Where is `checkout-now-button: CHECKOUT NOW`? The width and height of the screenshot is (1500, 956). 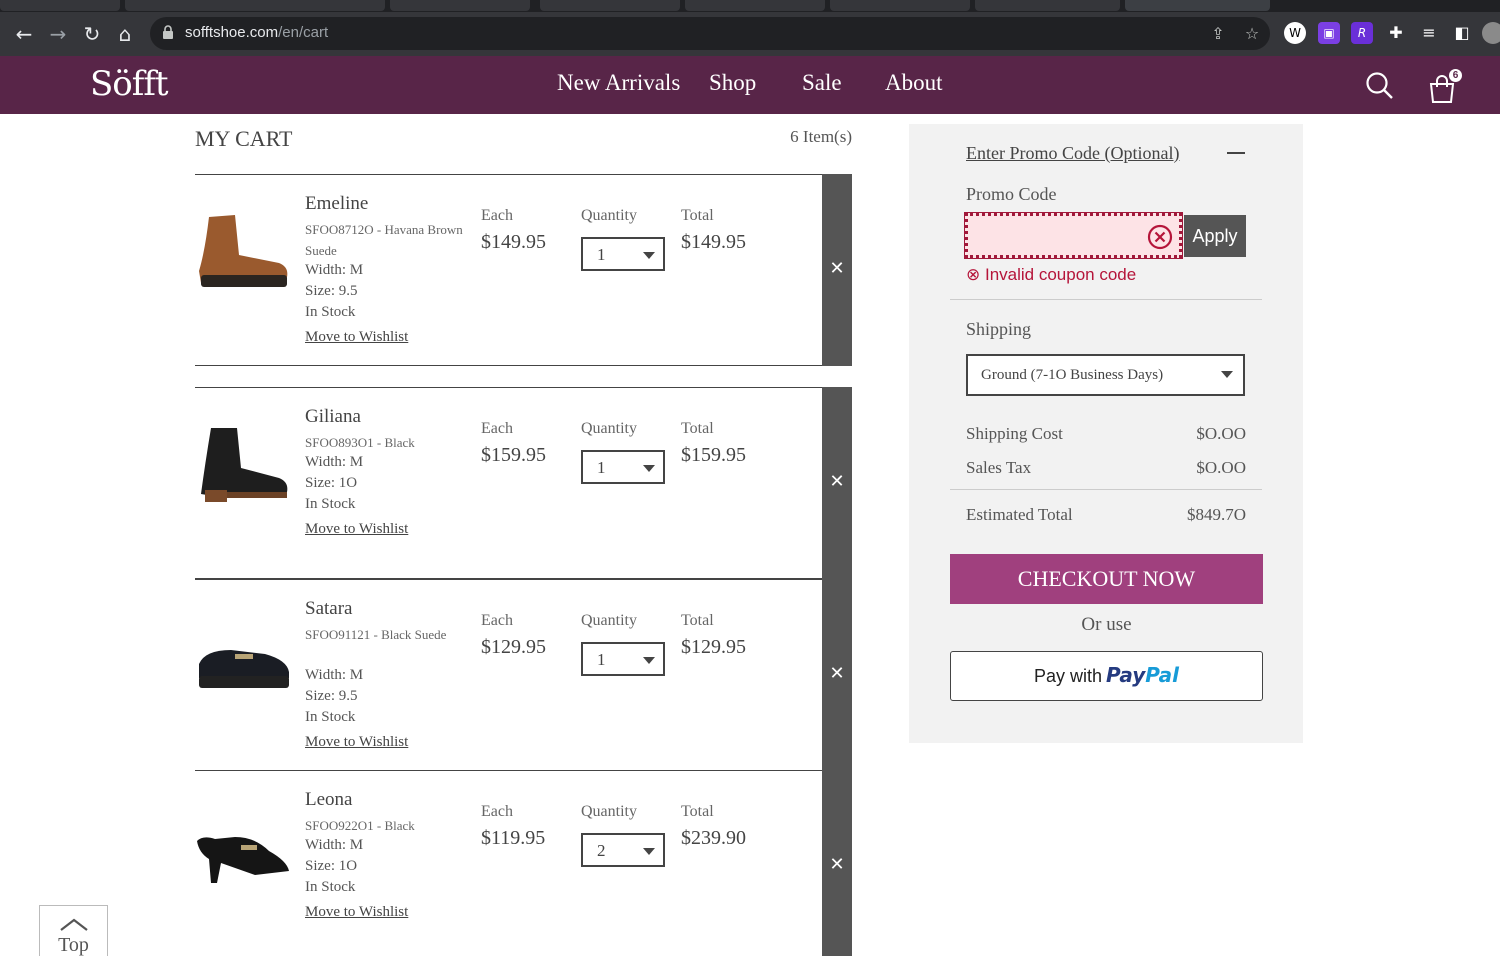 checkout-now-button: CHECKOUT NOW is located at coordinates (1106, 579).